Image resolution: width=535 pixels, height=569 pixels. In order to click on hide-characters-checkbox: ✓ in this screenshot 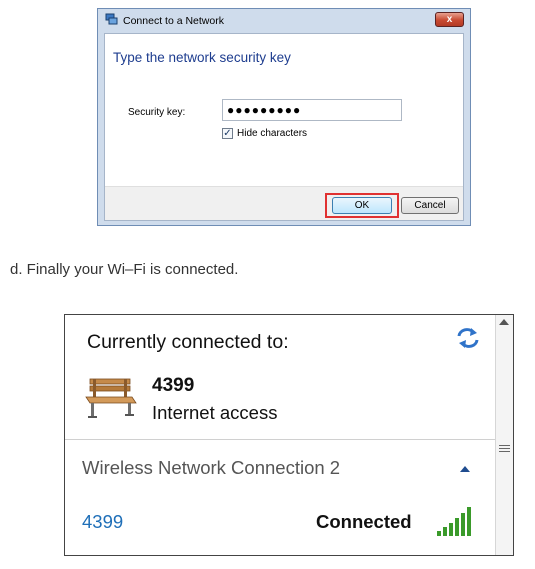, I will do `click(227, 133)`.